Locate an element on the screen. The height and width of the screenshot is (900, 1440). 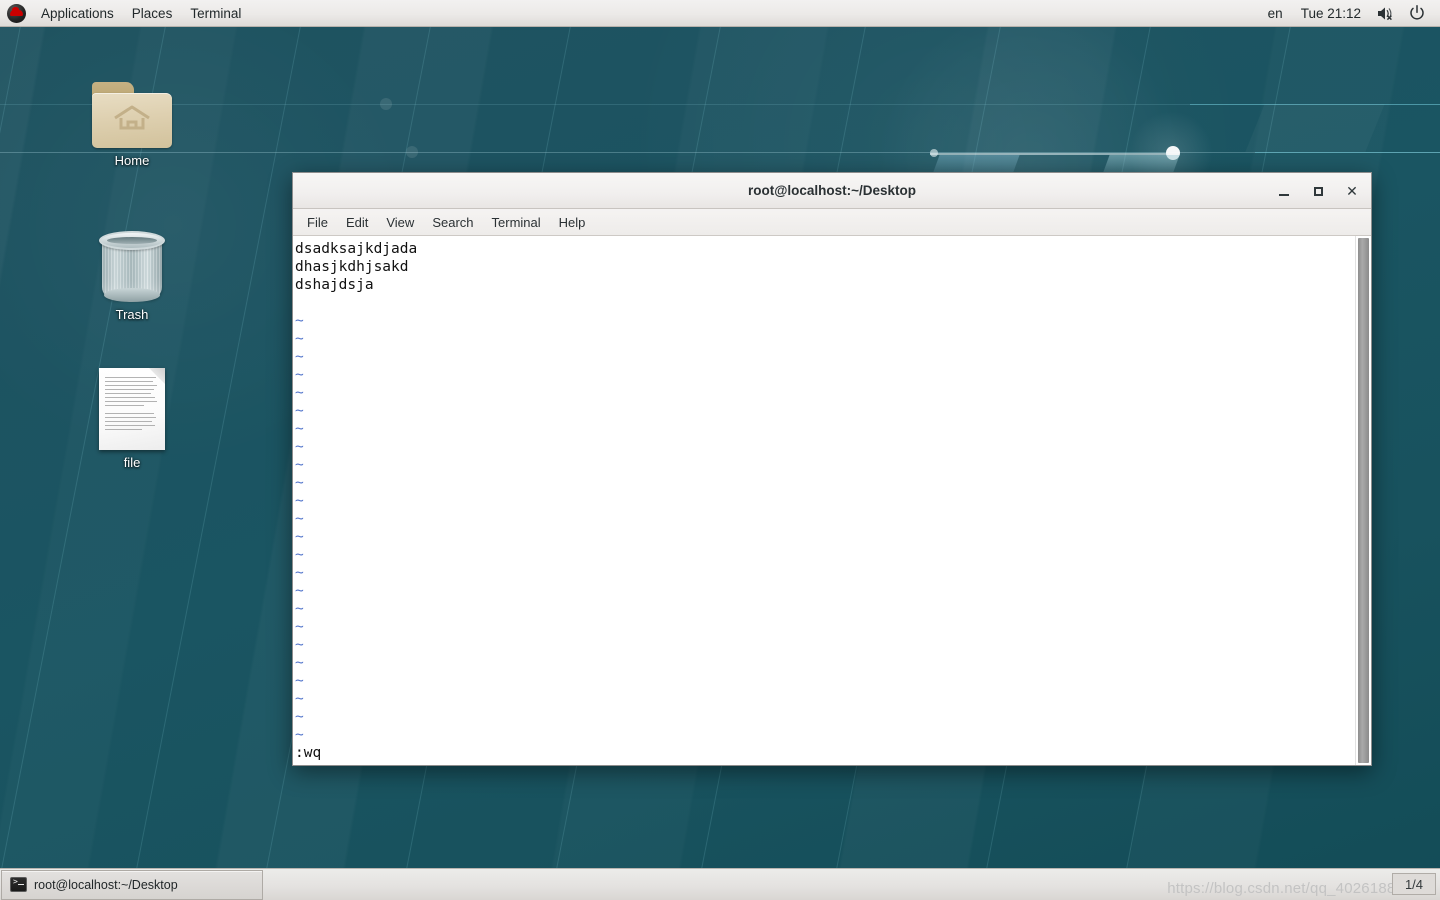
menu-item-help: Help is located at coordinates (572, 222).